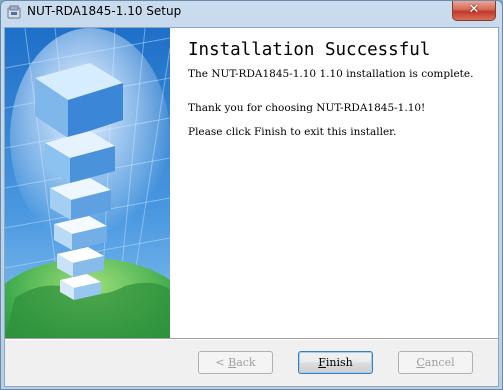 The height and width of the screenshot is (390, 503). I want to click on close-button: ✕, so click(474, 11).